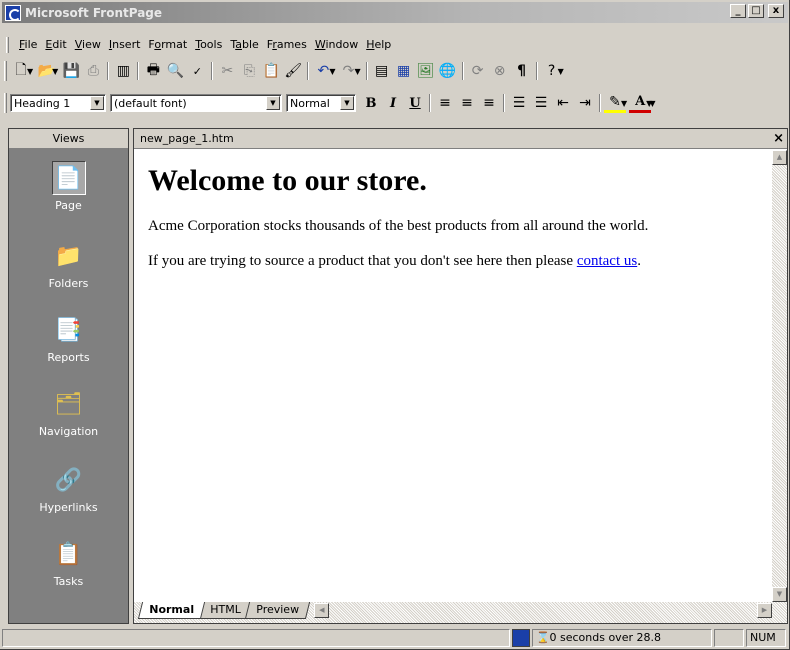 This screenshot has height=650, width=790. Describe the element at coordinates (382, 71) in the screenshot. I see `insert-component-icon: ▤` at that location.